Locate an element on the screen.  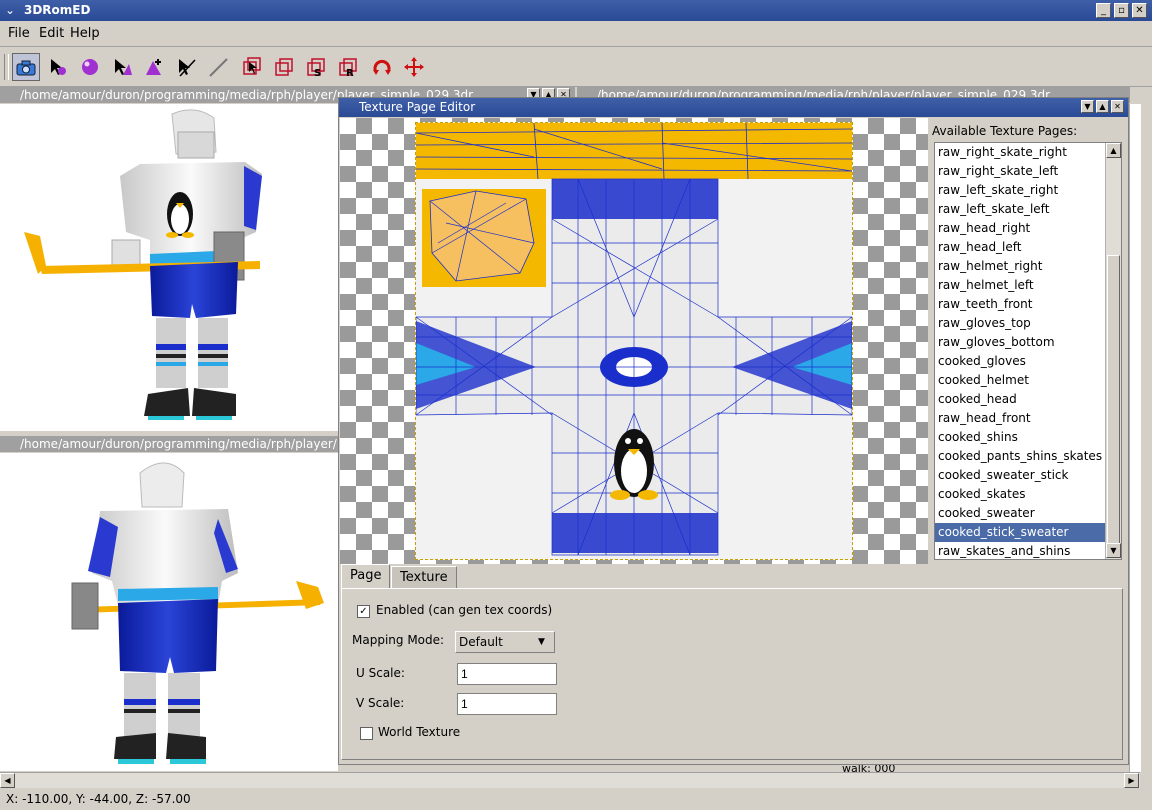
menu-bar: File Edit Help is located at coordinates (576, 34).